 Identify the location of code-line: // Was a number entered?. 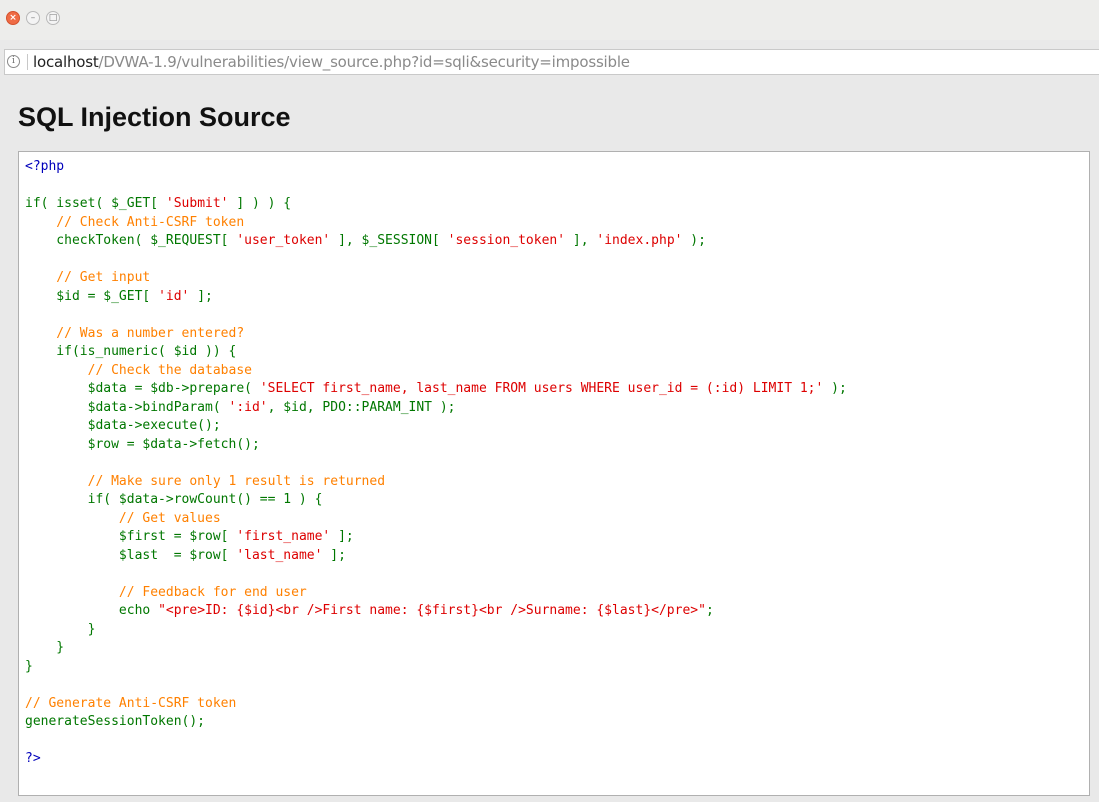
(134, 334).